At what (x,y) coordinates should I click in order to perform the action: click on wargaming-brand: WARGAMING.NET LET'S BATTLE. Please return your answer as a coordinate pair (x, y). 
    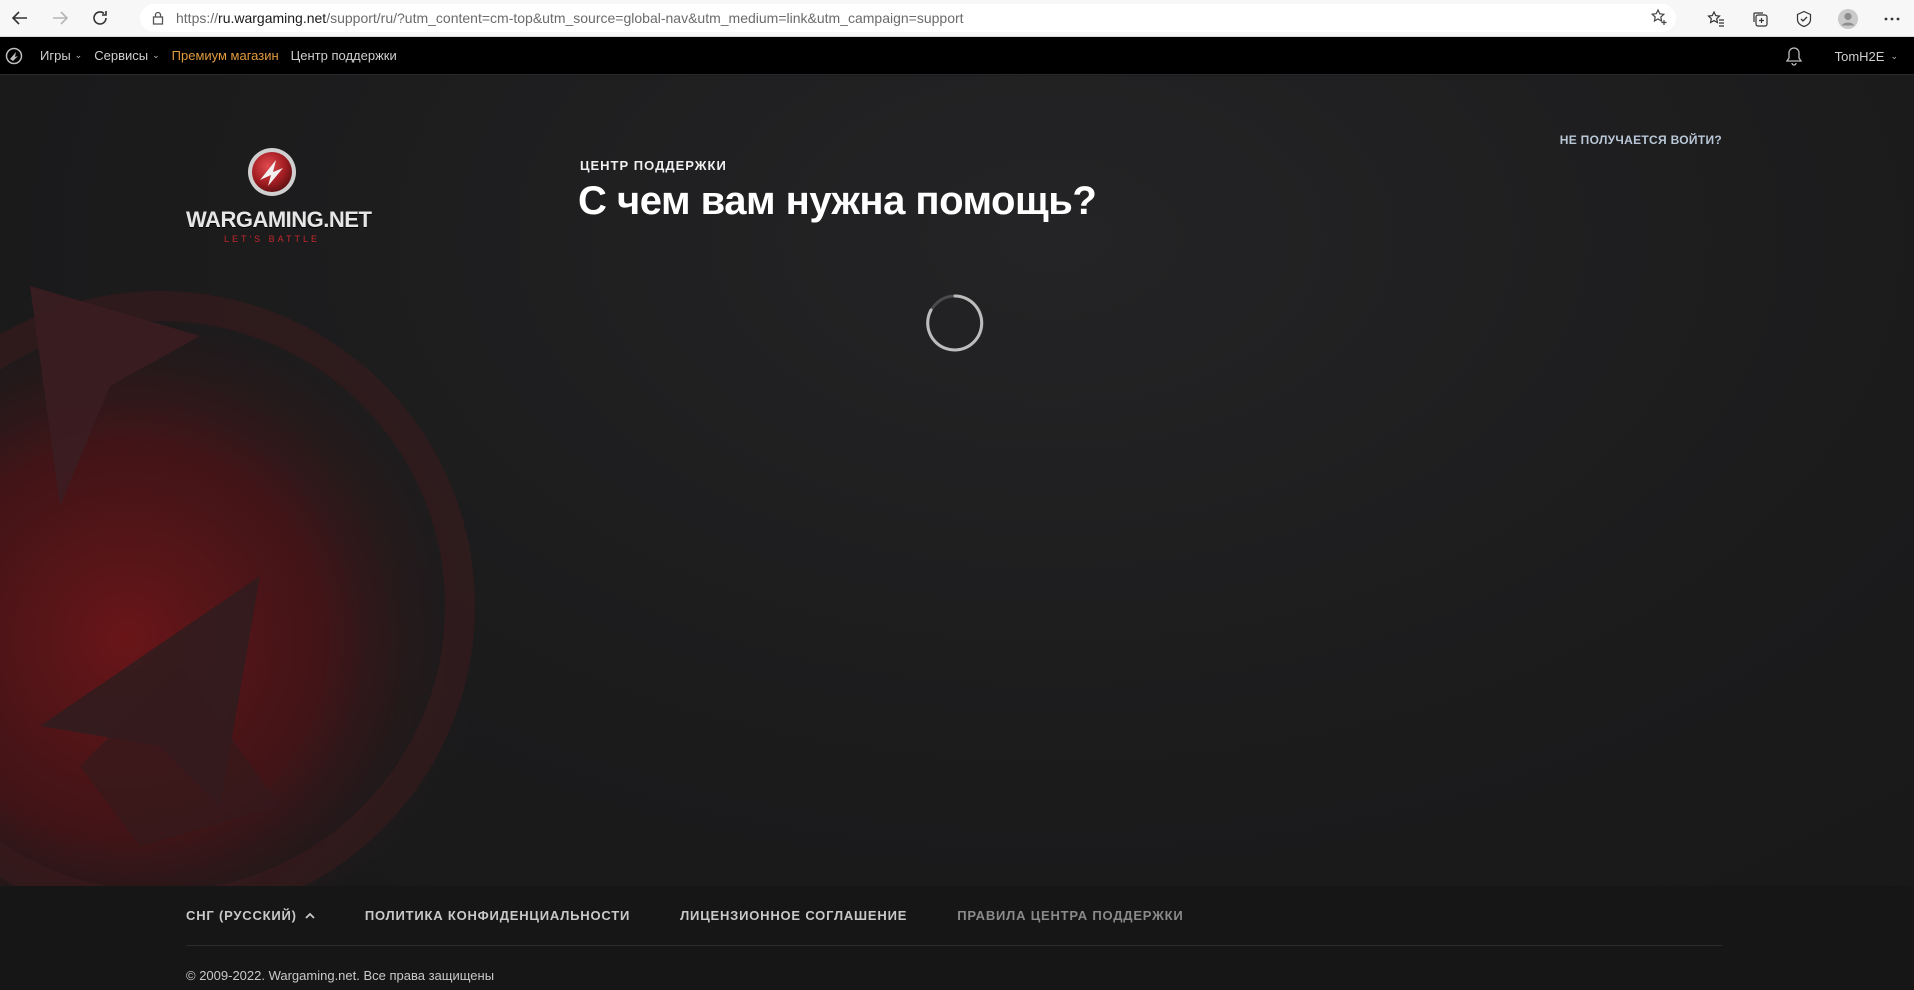
    Looking at the image, I should click on (279, 195).